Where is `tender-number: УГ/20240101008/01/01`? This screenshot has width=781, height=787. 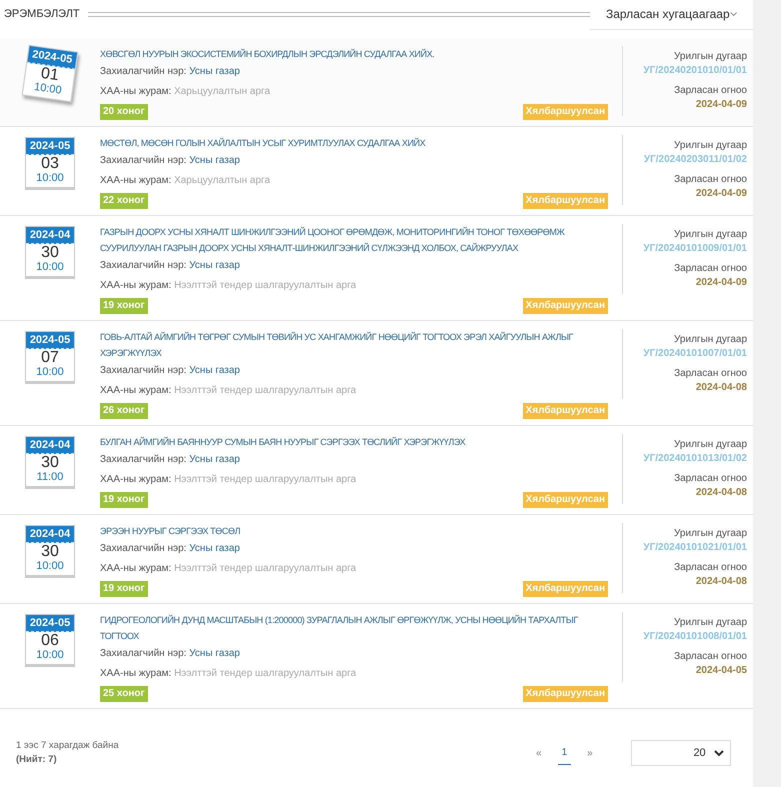
tender-number: УГ/20240101008/01/01 is located at coordinates (695, 637).